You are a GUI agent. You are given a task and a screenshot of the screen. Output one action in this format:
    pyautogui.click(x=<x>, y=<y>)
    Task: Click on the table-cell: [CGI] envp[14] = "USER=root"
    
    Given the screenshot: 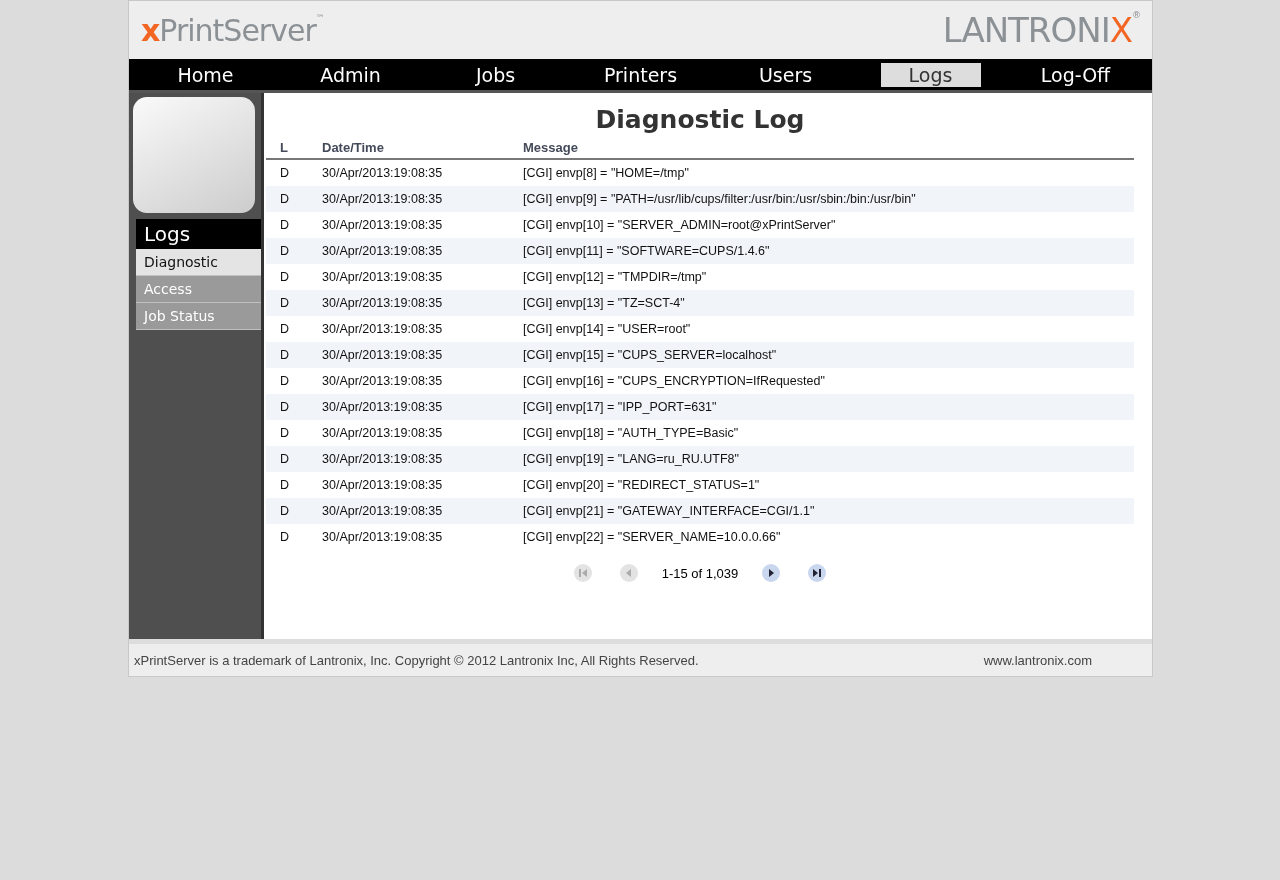 What is the action you would take?
    pyautogui.click(x=607, y=329)
    